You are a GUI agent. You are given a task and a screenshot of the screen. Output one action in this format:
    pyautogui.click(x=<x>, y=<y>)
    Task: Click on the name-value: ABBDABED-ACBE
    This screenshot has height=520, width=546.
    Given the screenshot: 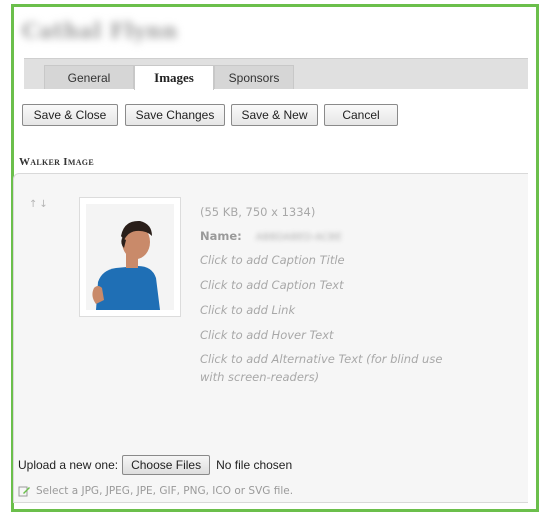 What is the action you would take?
    pyautogui.click(x=298, y=237)
    